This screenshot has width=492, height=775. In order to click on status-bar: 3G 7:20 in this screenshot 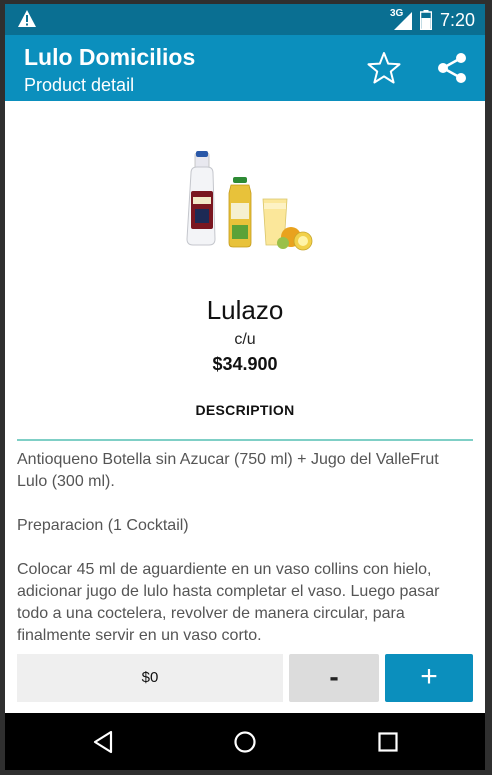, I will do `click(245, 19)`.